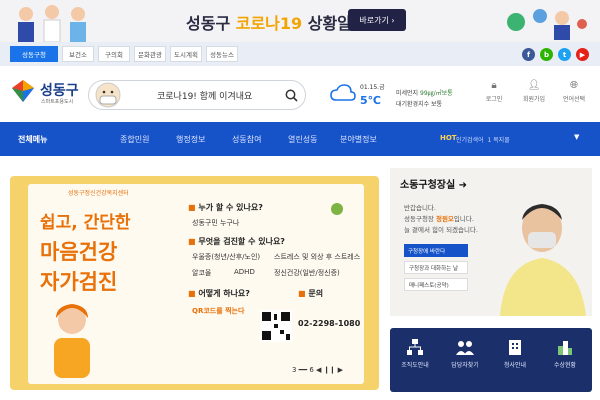  I want to click on question-how: ■ 어떻게 하나요?, so click(219, 293).